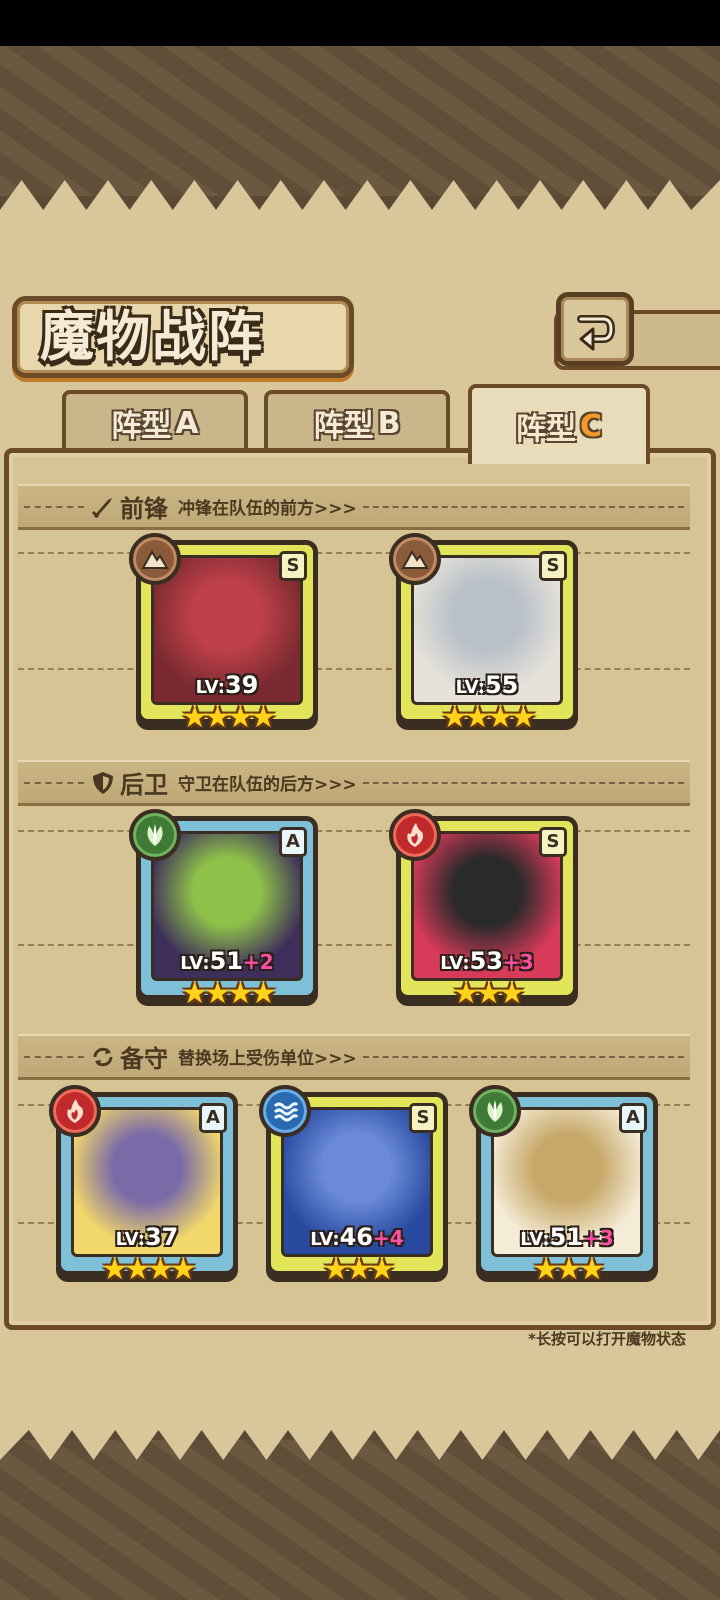 The height and width of the screenshot is (1600, 720). Describe the element at coordinates (187, 423) in the screenshot. I see `tab-letter: A` at that location.